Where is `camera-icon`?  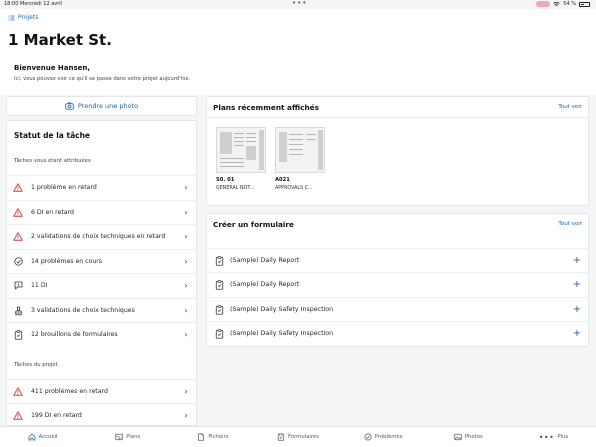
camera-icon is located at coordinates (69, 106).